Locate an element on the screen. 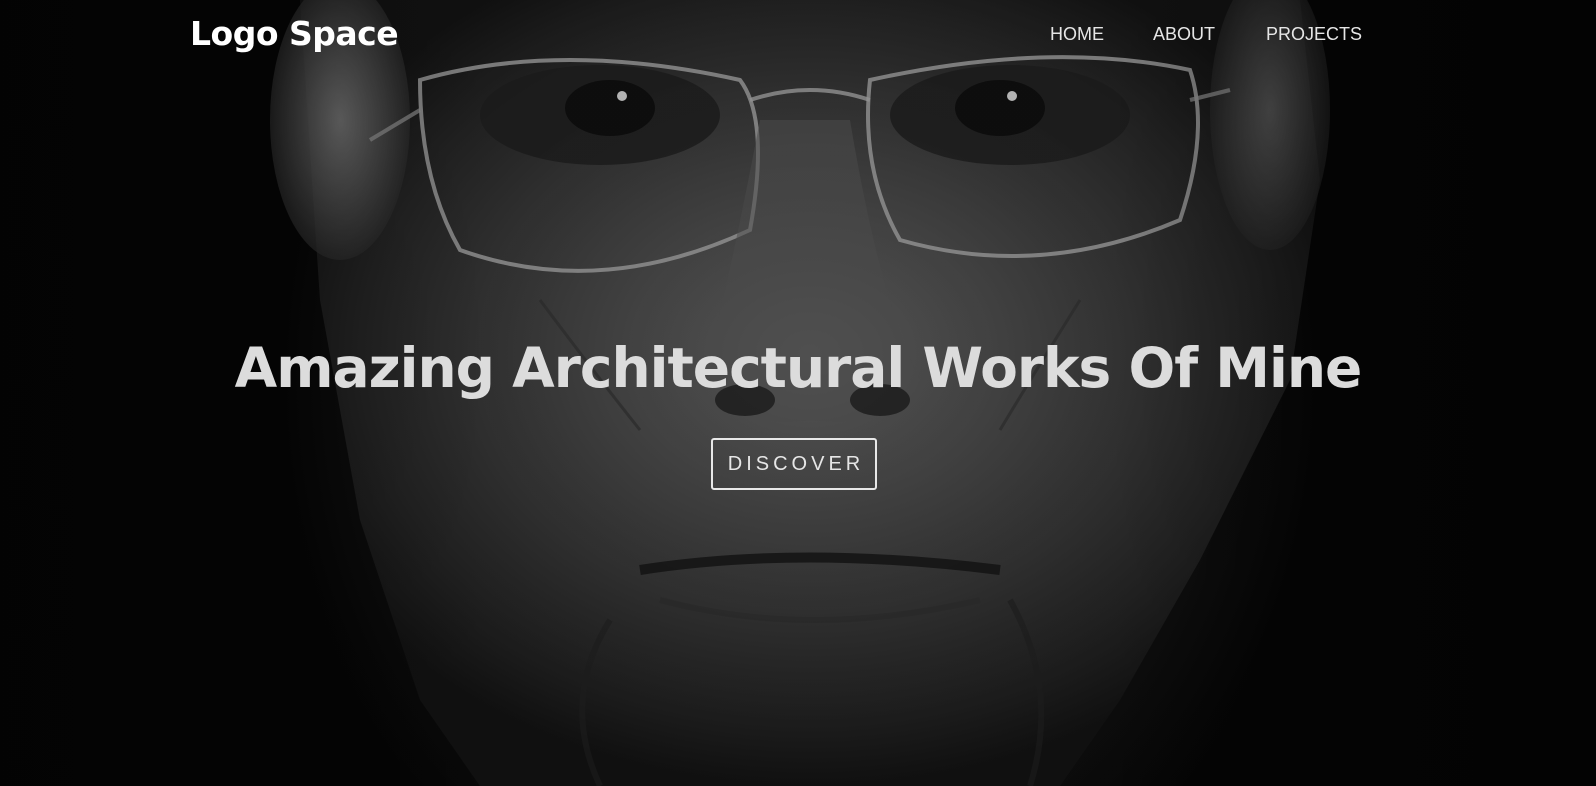 This screenshot has height=786, width=1596. nav-item-about: ABOUT is located at coordinates (1184, 34).